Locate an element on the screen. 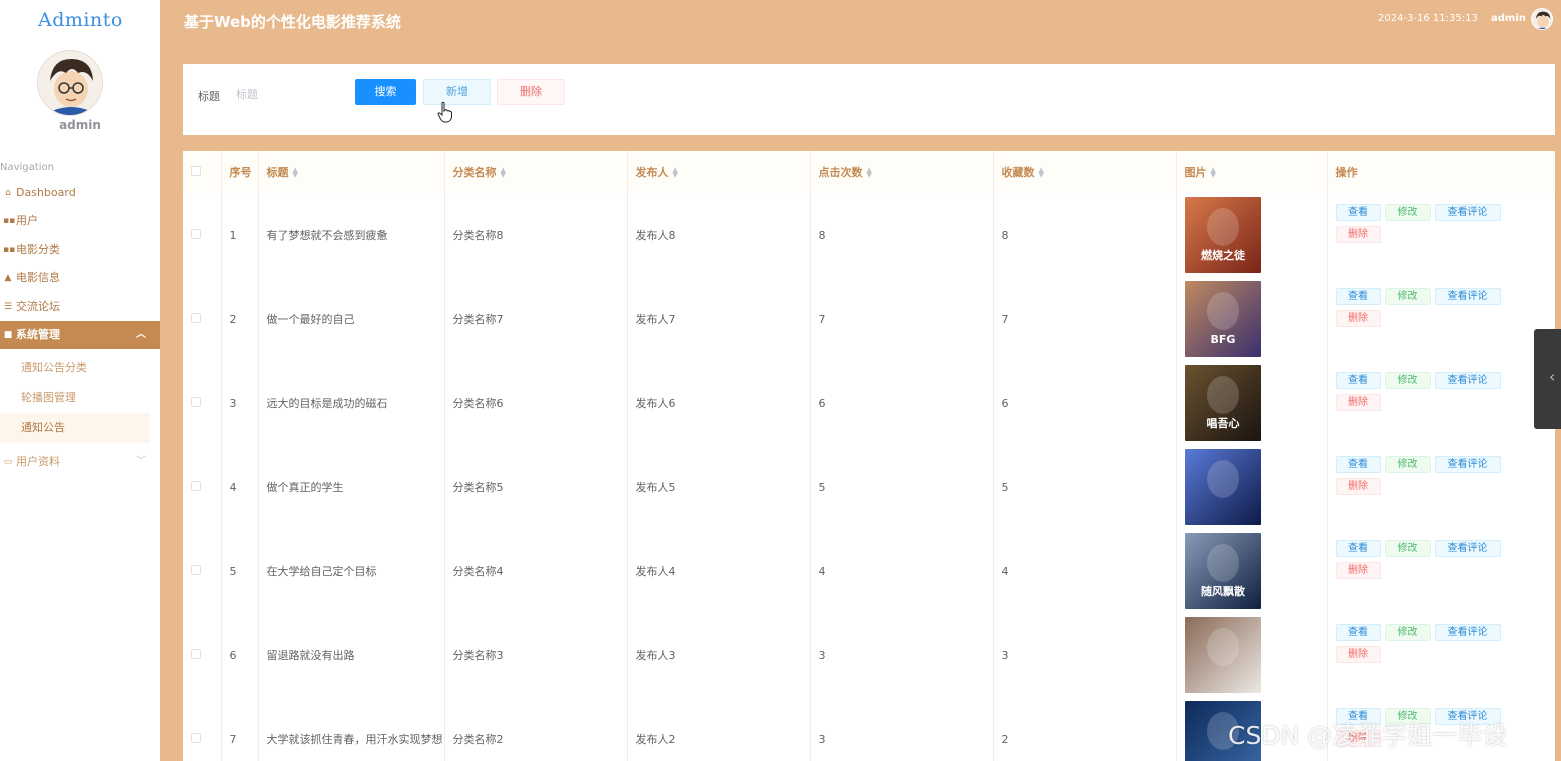  batch-delete-button: 删除 is located at coordinates (531, 92).